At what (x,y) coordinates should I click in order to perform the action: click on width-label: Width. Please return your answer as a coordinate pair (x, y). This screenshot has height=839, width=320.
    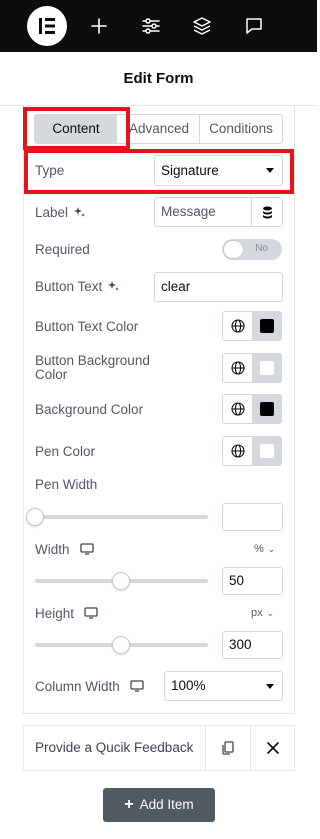
    Looking at the image, I should click on (64, 549).